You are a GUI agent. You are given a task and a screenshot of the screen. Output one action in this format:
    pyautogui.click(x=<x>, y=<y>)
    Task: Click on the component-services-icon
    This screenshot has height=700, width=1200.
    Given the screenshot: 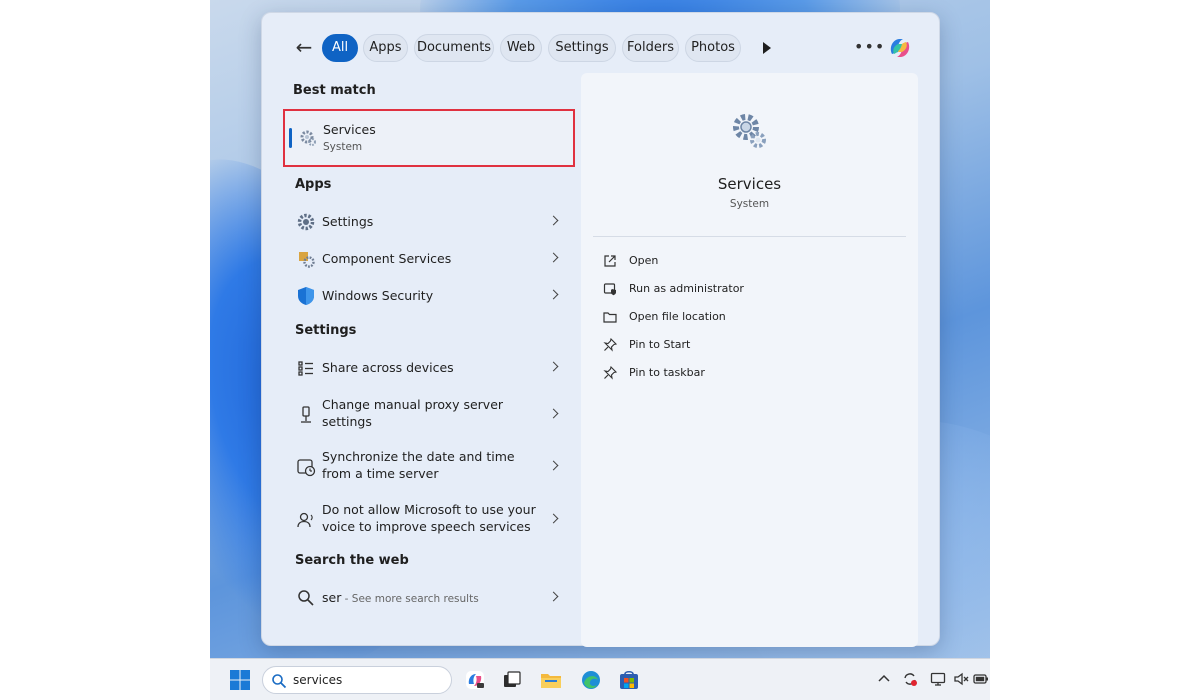 What is the action you would take?
    pyautogui.click(x=307, y=260)
    